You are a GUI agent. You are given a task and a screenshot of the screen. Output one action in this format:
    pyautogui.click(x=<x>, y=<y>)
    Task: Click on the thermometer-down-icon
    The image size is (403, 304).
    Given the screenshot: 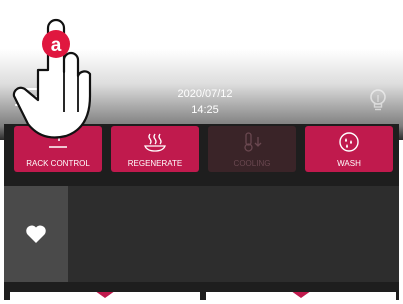 What is the action you would take?
    pyautogui.click(x=253, y=142)
    